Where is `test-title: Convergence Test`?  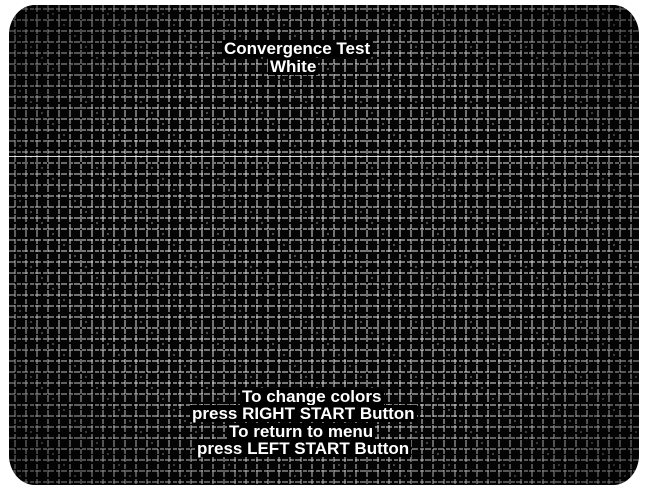 test-title: Convergence Test is located at coordinates (297, 48).